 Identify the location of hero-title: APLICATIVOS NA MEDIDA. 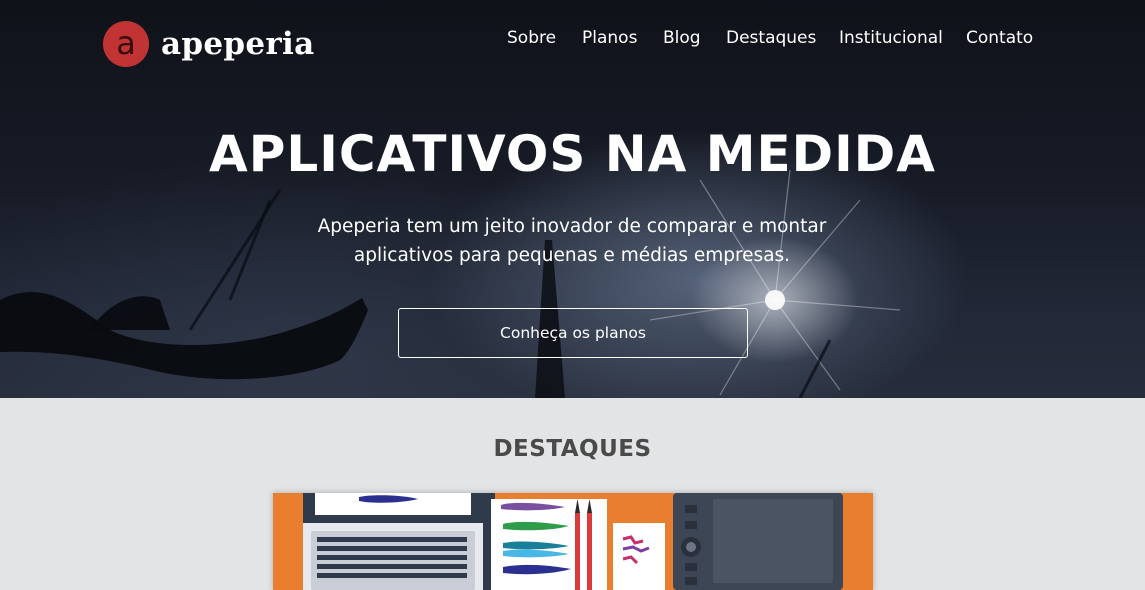
(572, 154).